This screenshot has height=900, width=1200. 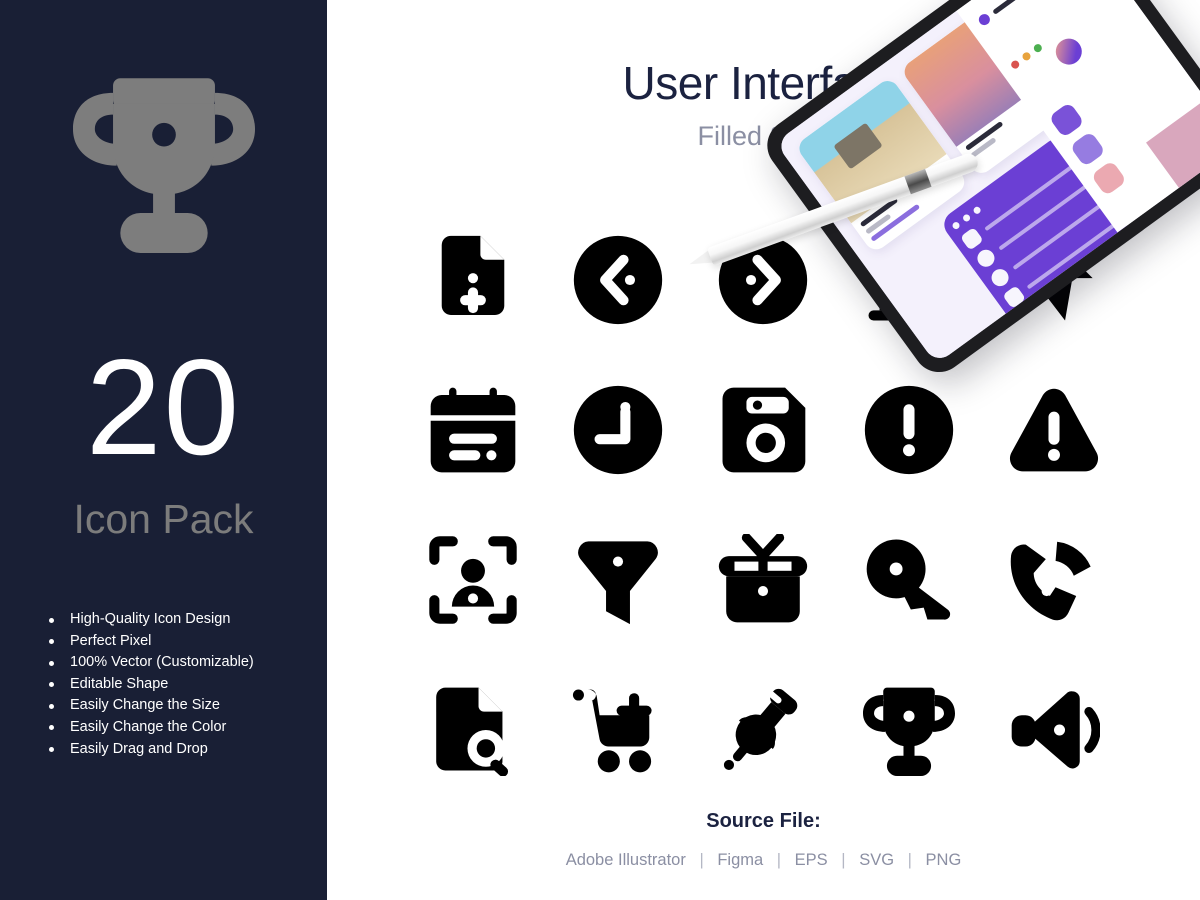 I want to click on list-item: Easily Drag and Drop, so click(x=151, y=750).